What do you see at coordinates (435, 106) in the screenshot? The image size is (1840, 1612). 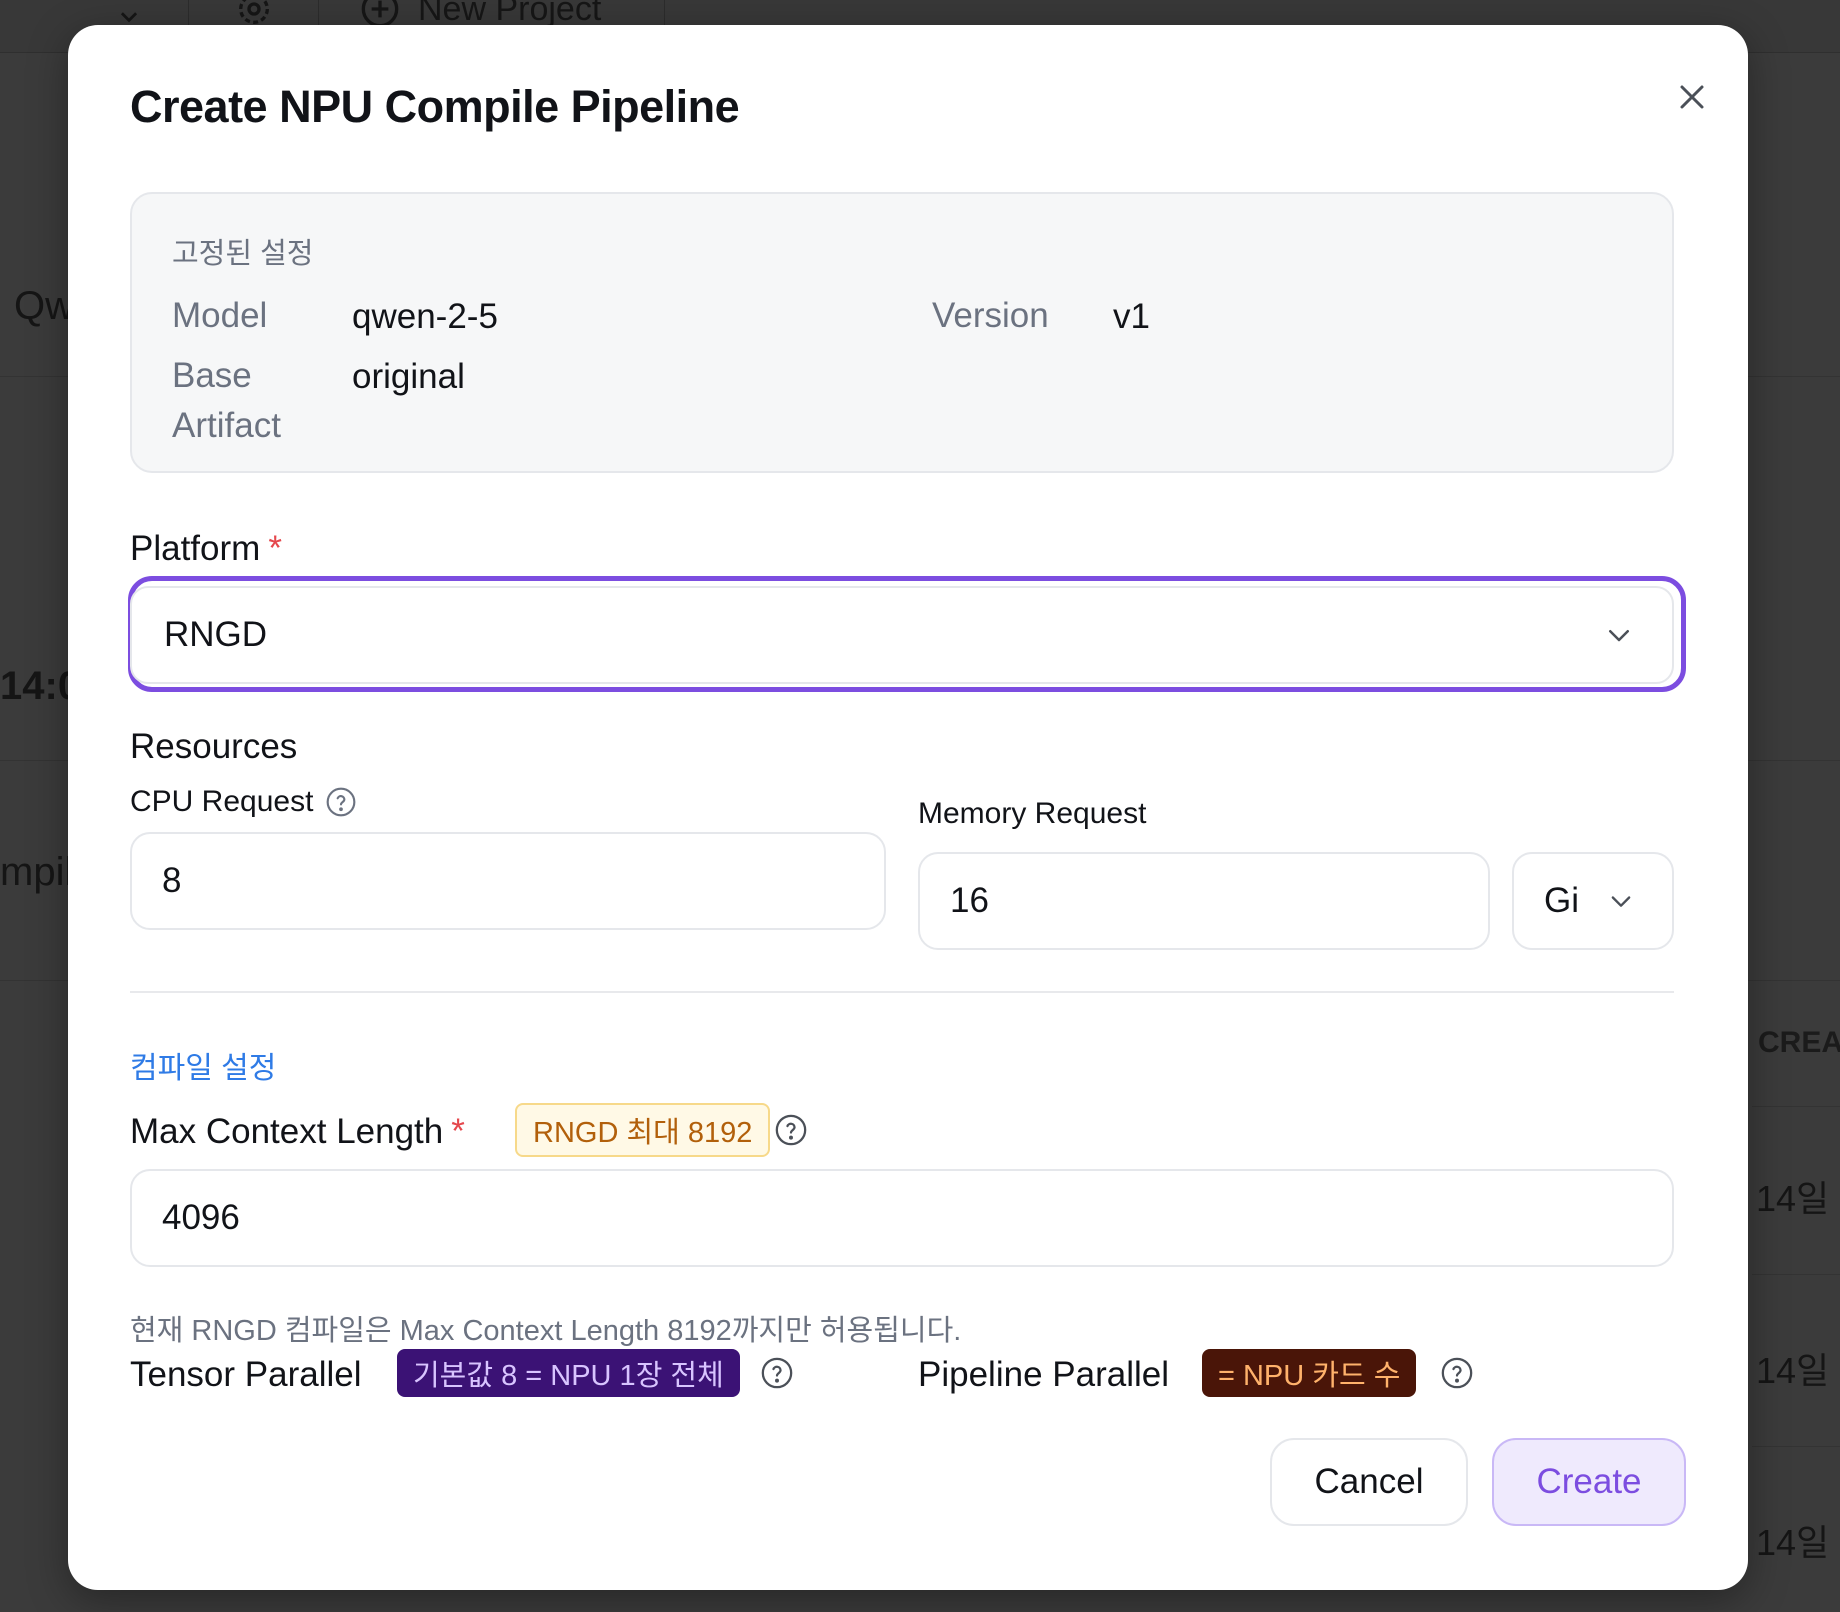 I see `dialog-title: Create NPU Compile Pipeline` at bounding box center [435, 106].